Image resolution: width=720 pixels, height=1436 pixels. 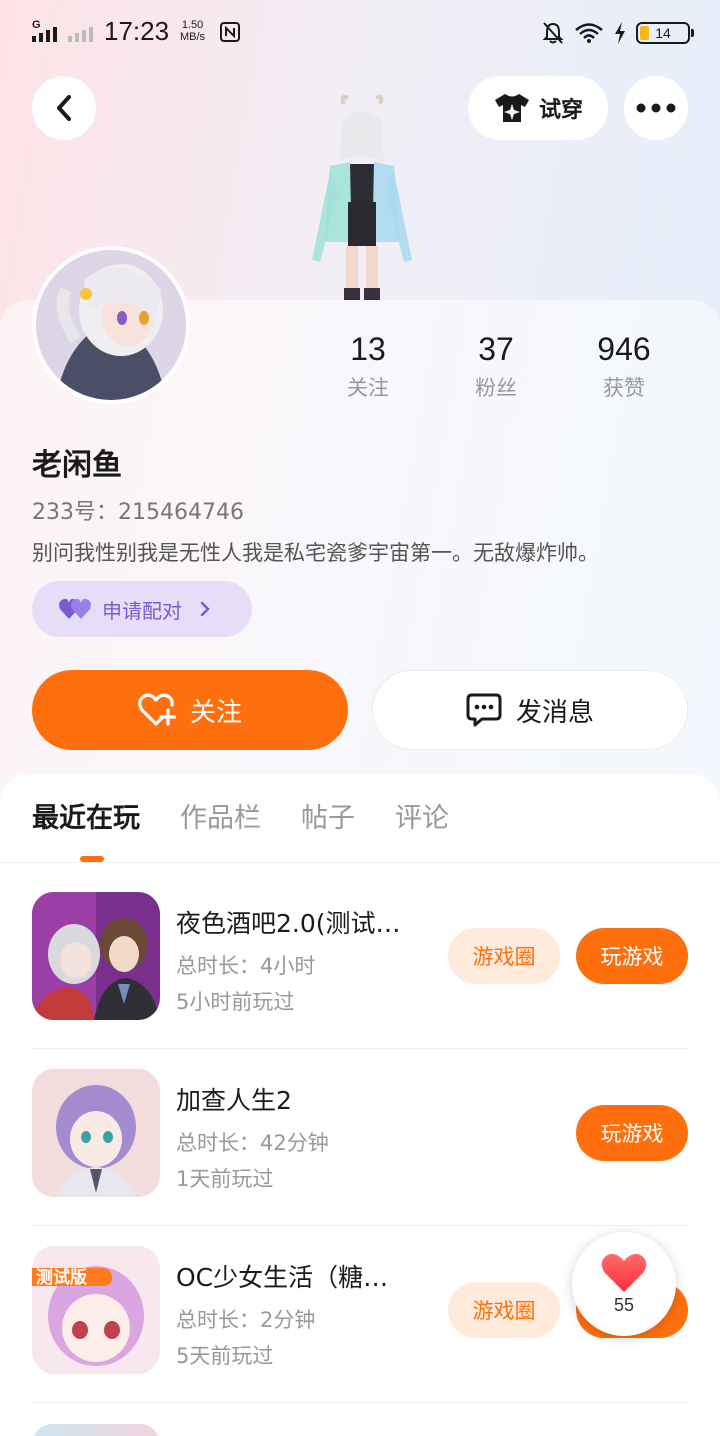 What do you see at coordinates (193, 37) in the screenshot?
I see `speed-unit: MB/s` at bounding box center [193, 37].